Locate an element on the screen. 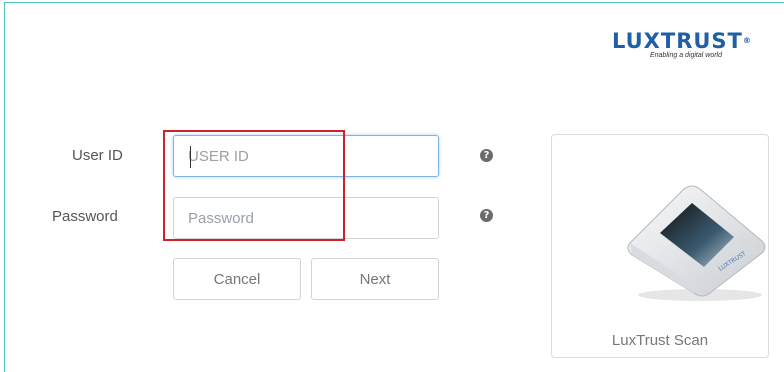 This screenshot has height=372, width=784. luxtrust-scan-device-icon: LUXTRUST is located at coordinates (696, 243).